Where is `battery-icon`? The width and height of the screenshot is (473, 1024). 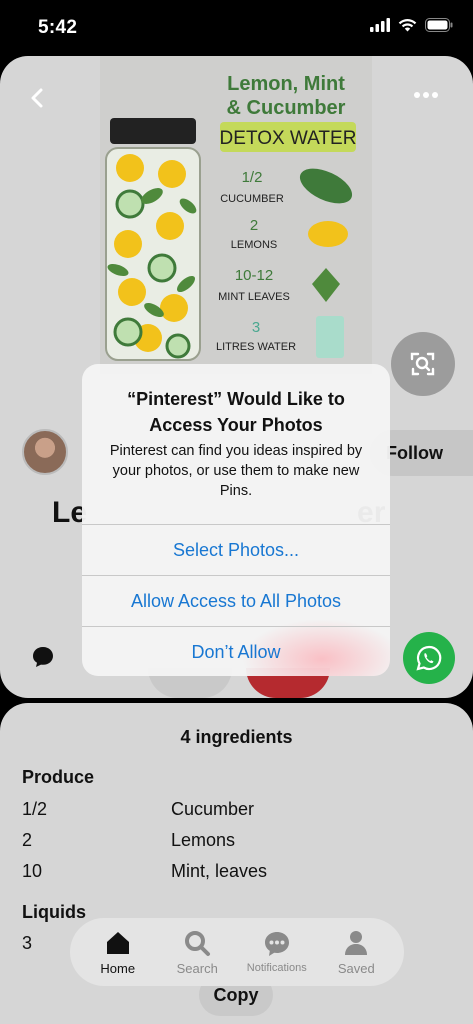 battery-icon is located at coordinates (439, 25).